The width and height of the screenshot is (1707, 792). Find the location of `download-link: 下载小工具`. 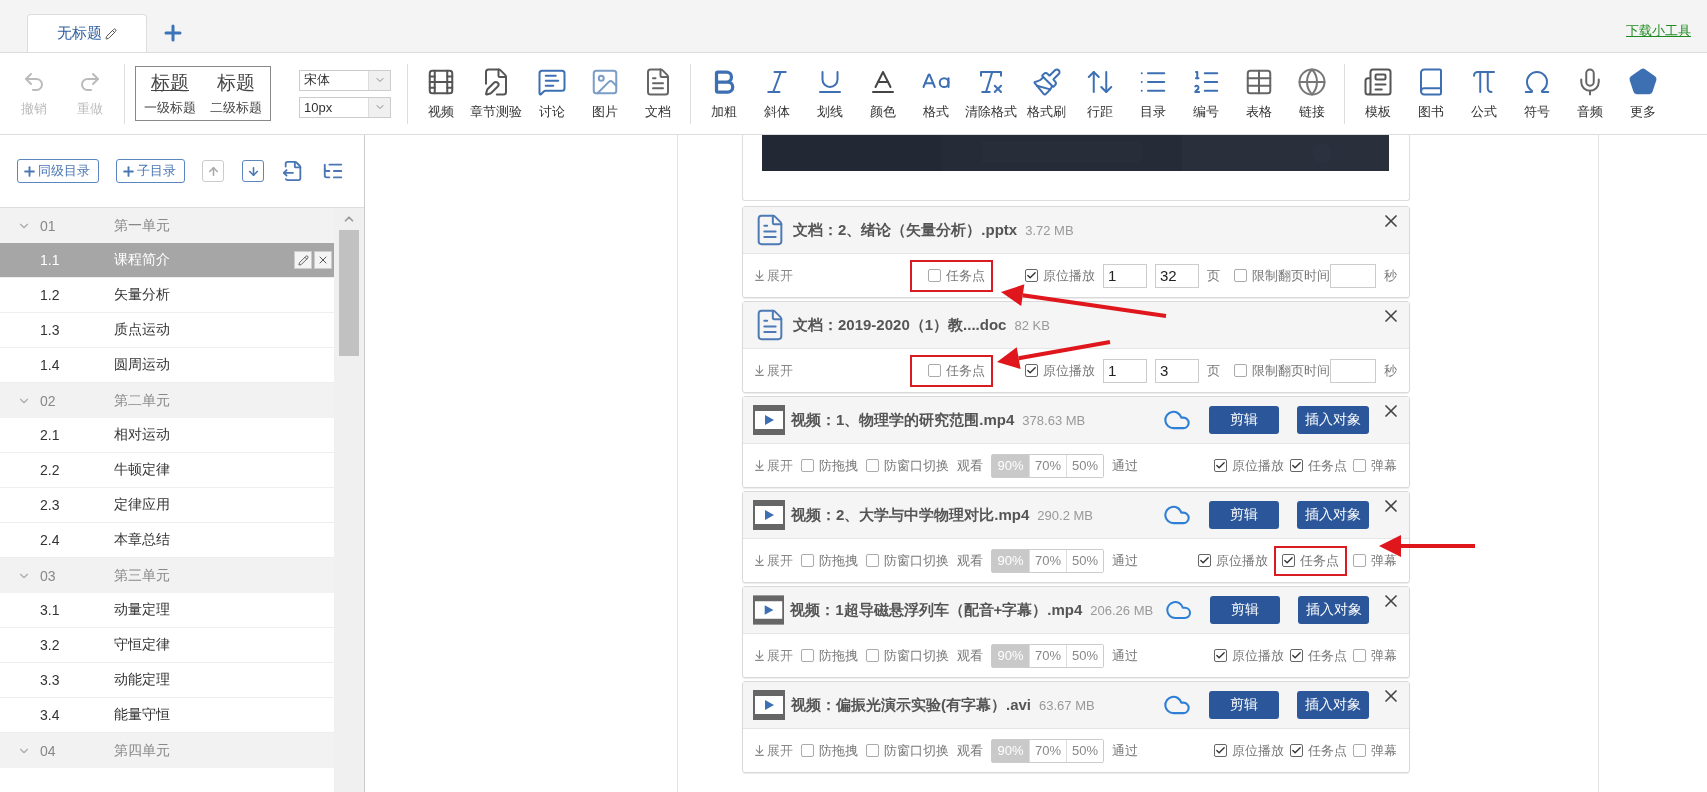

download-link: 下载小工具 is located at coordinates (1658, 31).